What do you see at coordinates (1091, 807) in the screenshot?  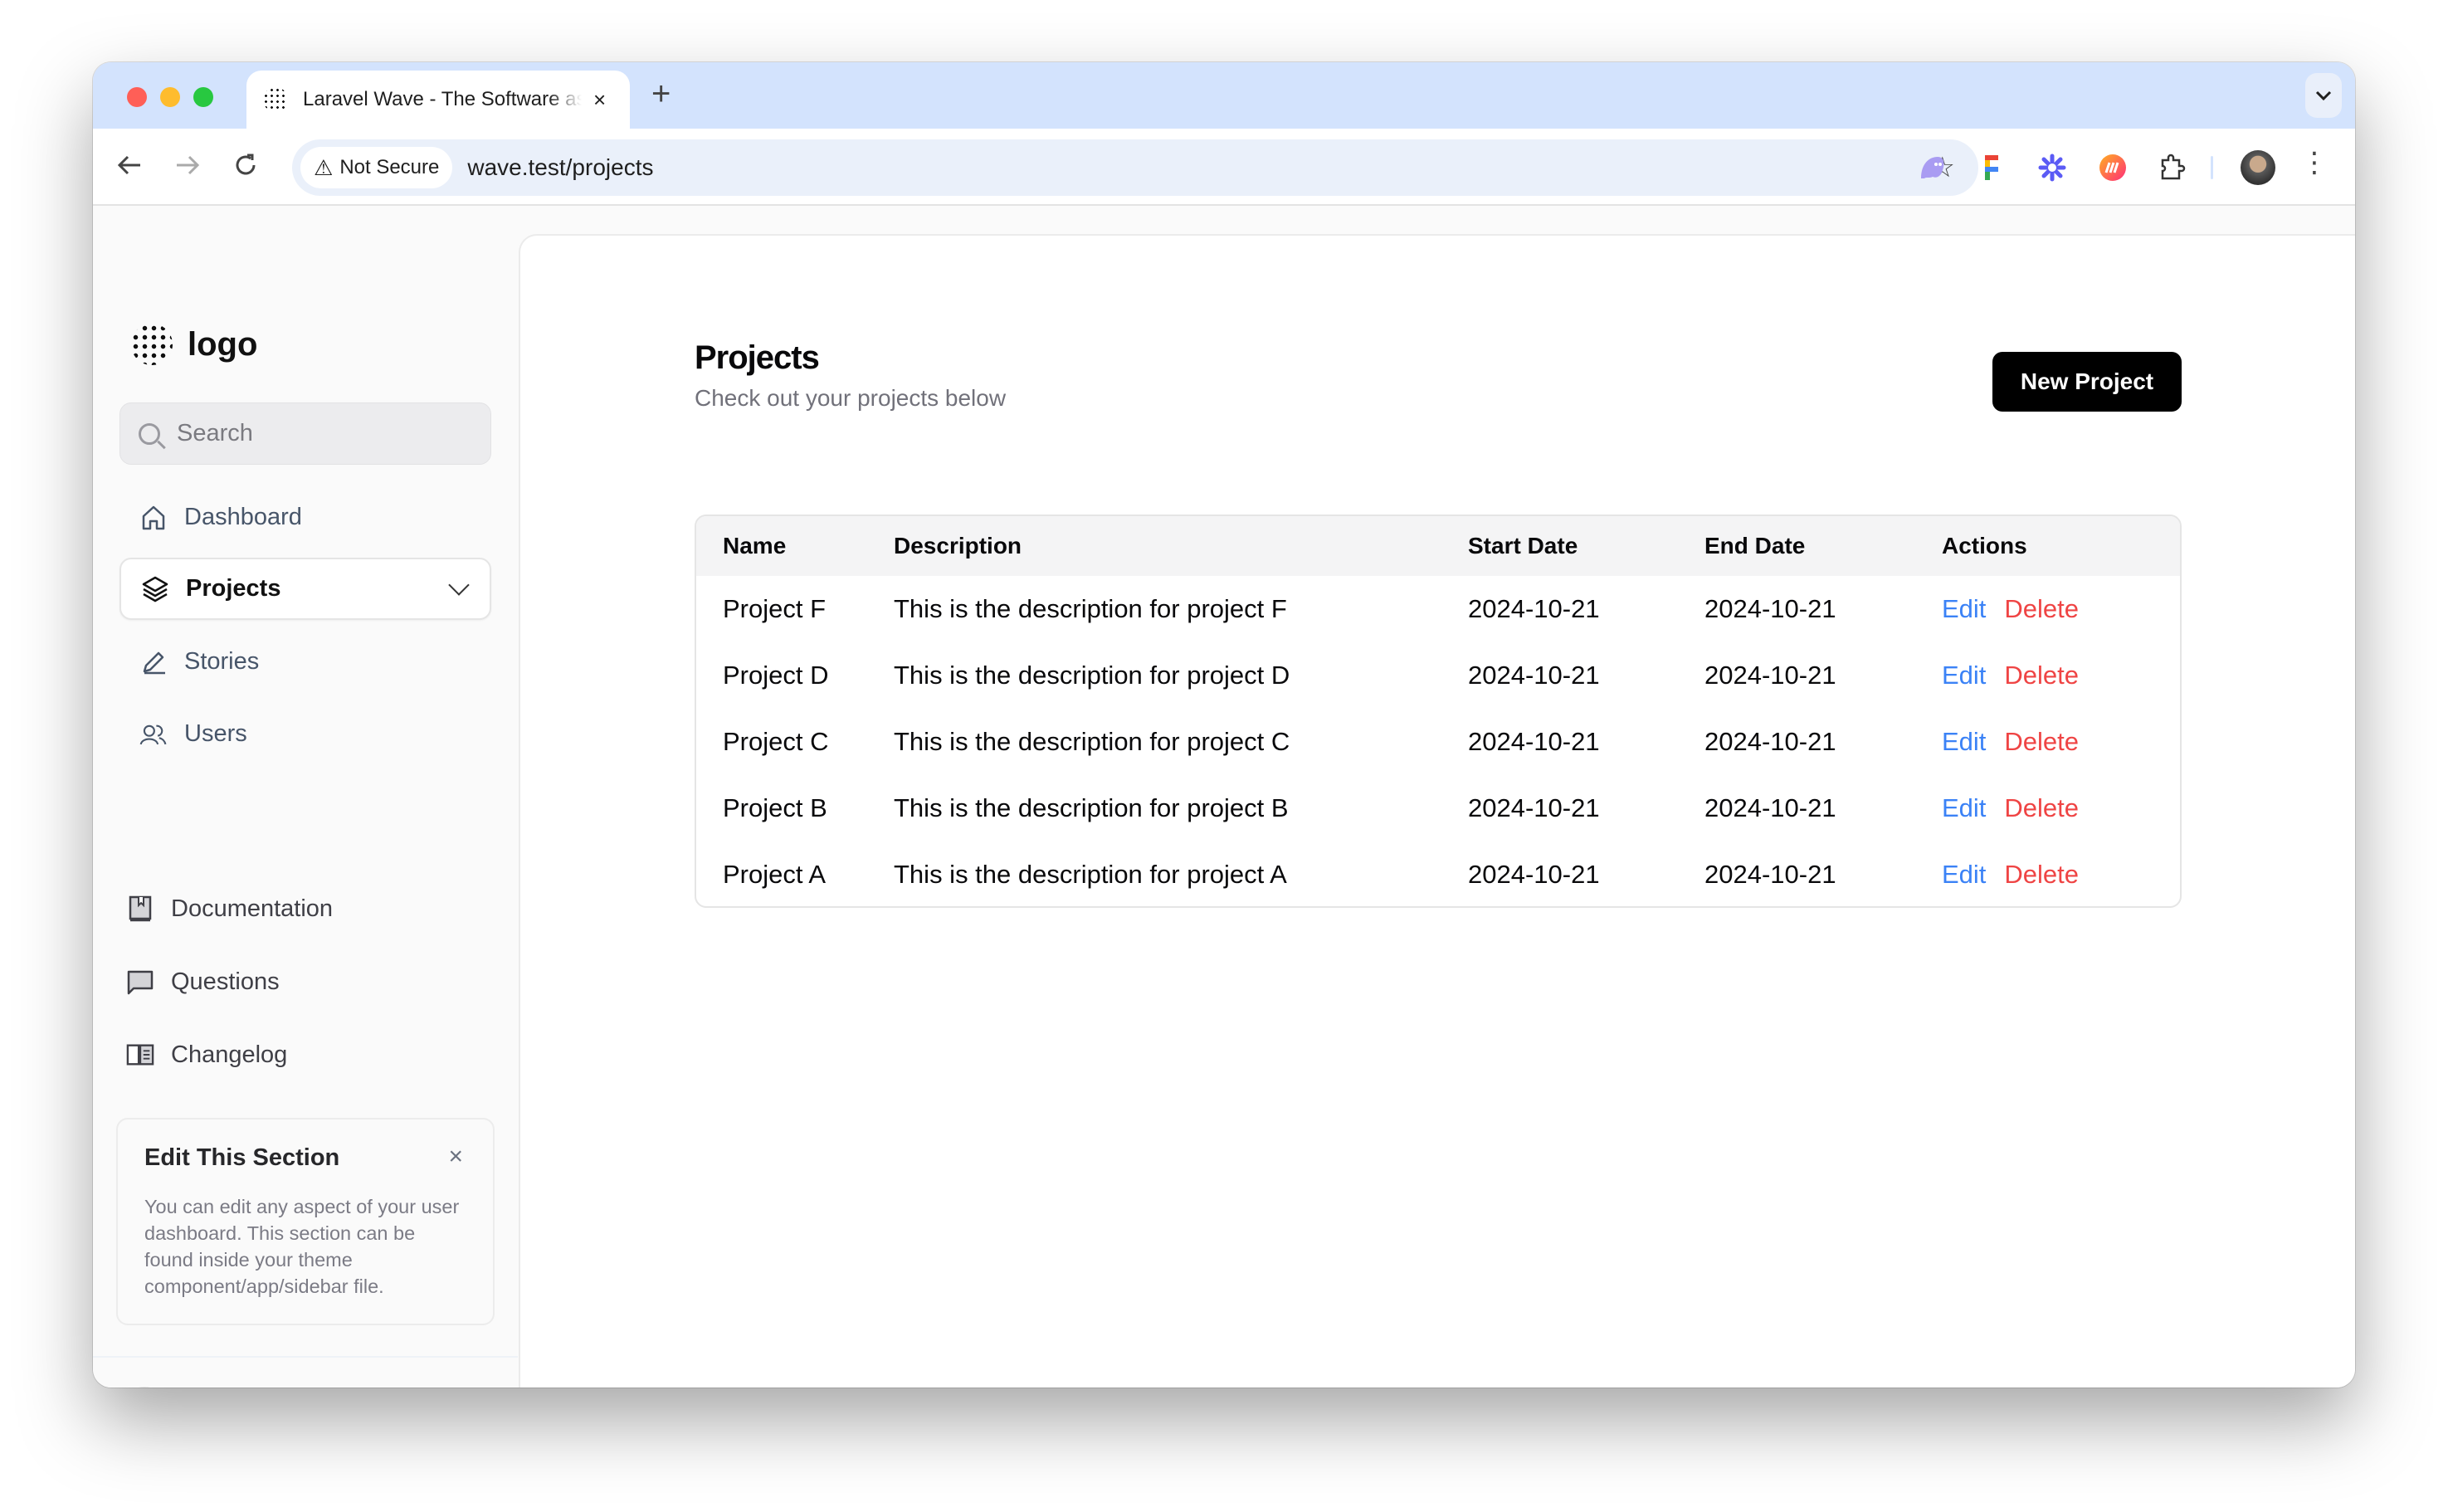 I see `cell-description: This is the description for project B` at bounding box center [1091, 807].